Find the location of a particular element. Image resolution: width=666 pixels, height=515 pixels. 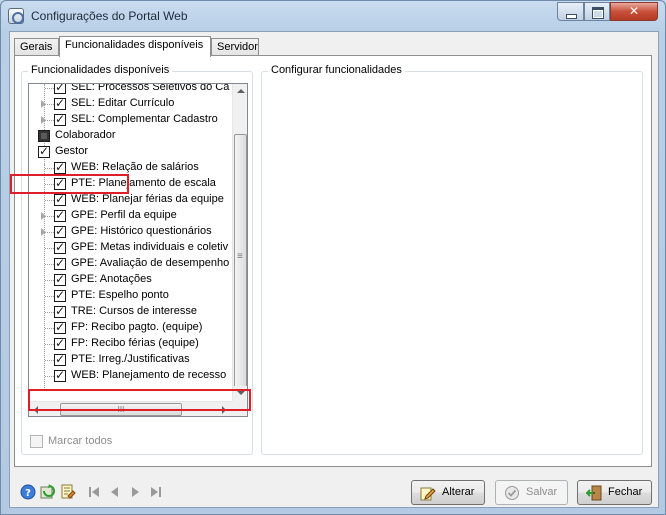

tree-item-label: SEL: Editar Currículo is located at coordinates (123, 103).